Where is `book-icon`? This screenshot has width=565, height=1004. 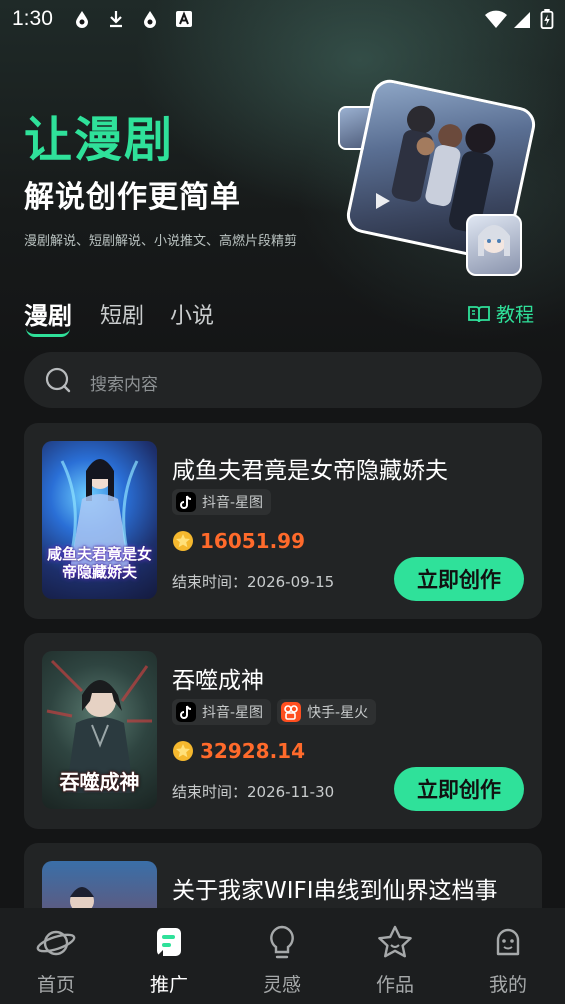
book-icon is located at coordinates (479, 313).